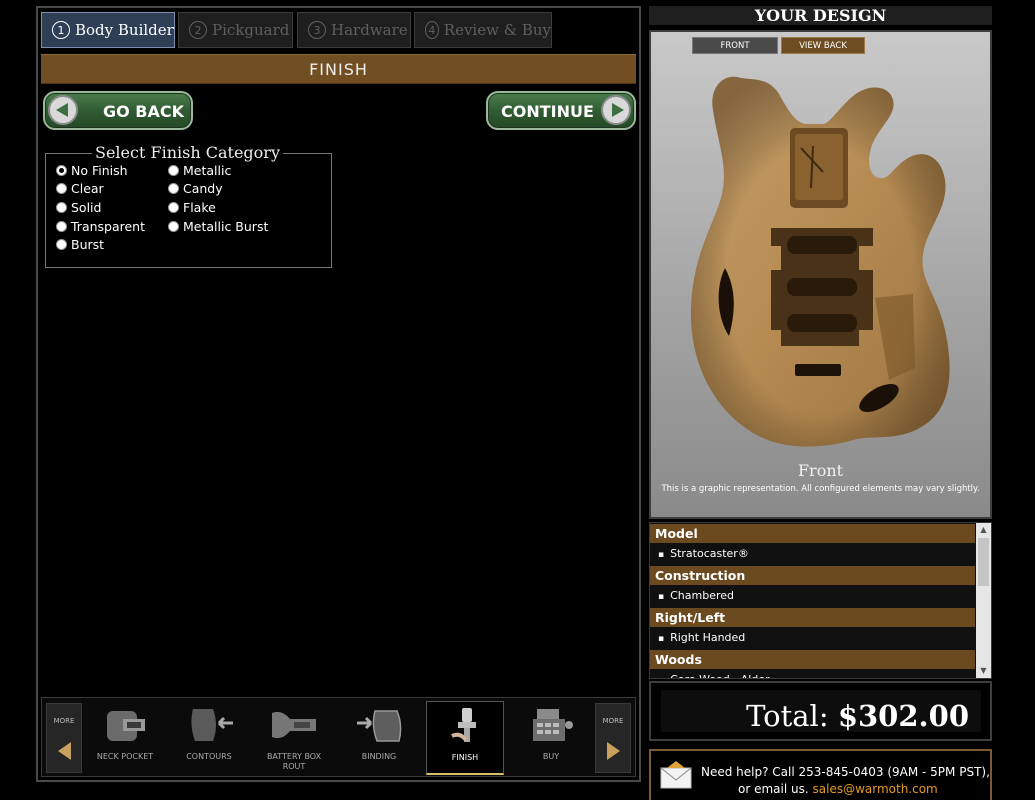 This screenshot has width=1035, height=800. Describe the element at coordinates (812, 533) in the screenshot. I see `spec-heading: Model` at that location.